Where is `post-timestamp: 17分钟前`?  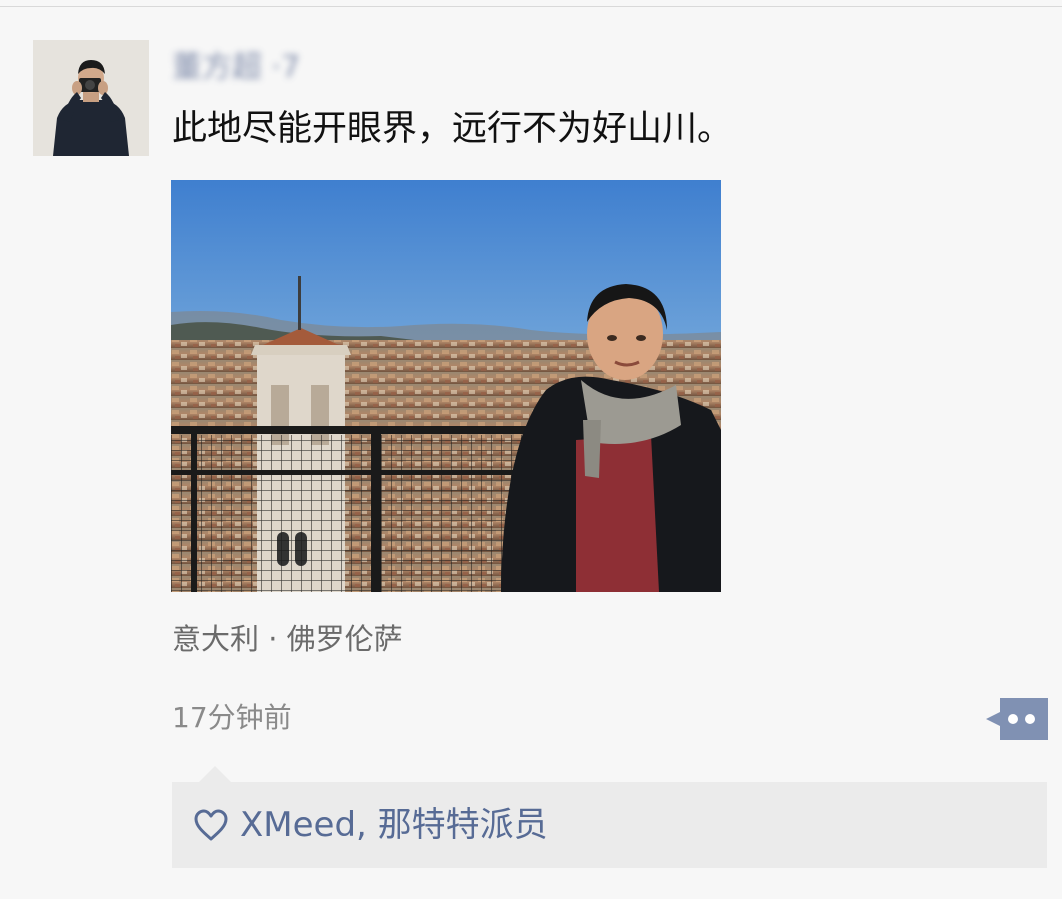 post-timestamp: 17分钟前 is located at coordinates (232, 717).